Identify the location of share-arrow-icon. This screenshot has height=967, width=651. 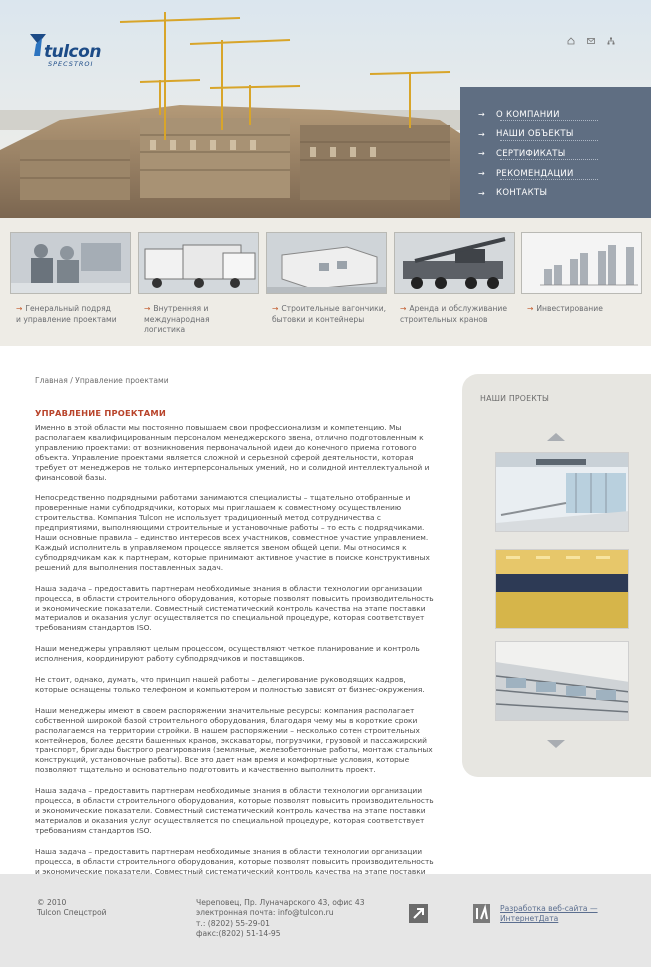
(418, 913).